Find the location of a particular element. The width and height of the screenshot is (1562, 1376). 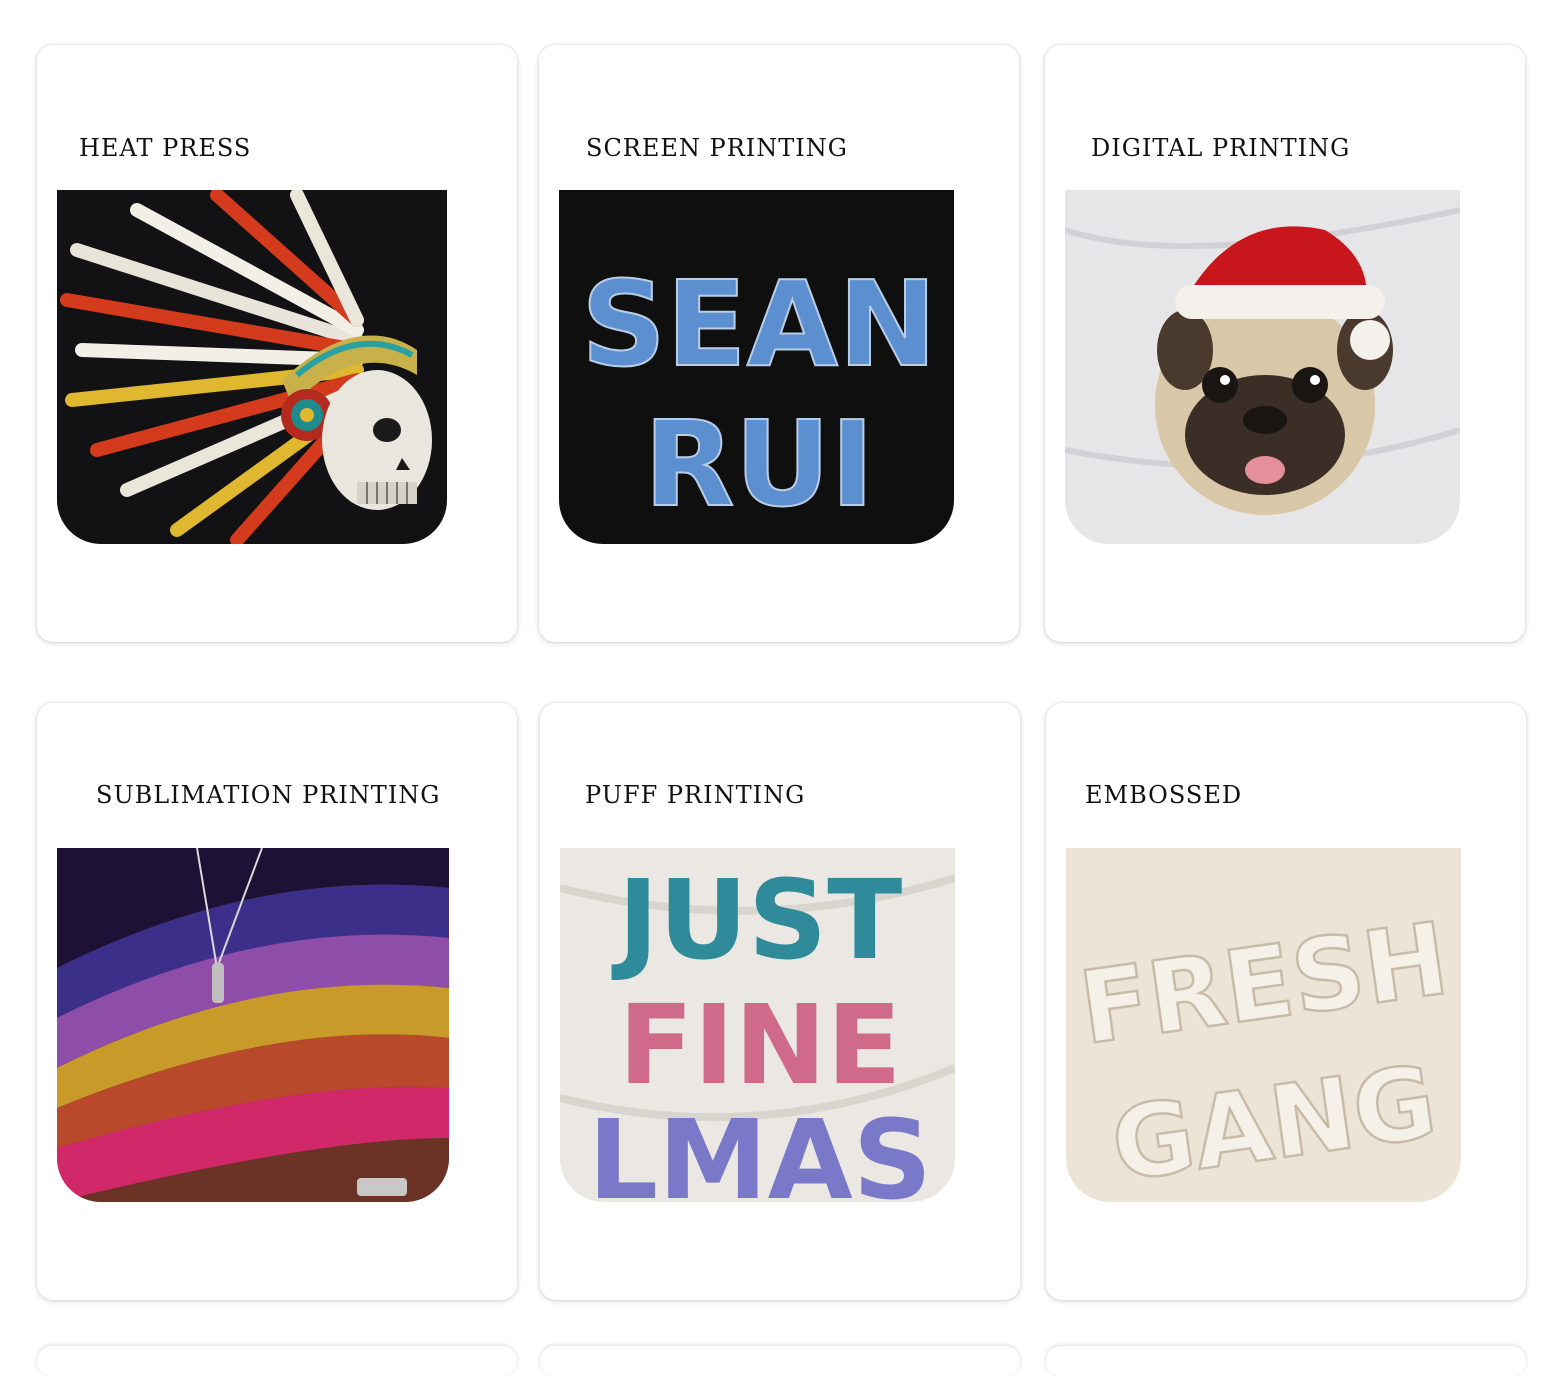

card-screen-printing: SCREEN PRINTING SEAN RUI is located at coordinates (779, 343).